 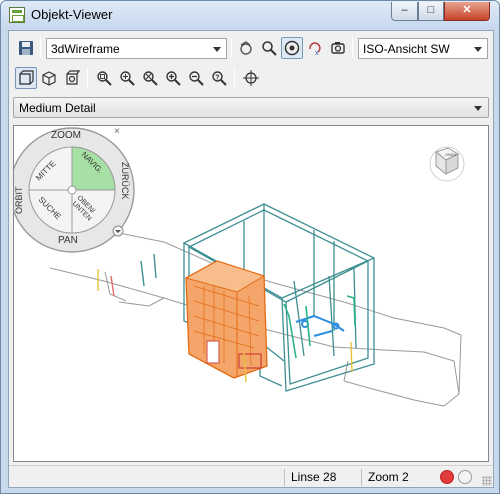 What do you see at coordinates (398, 477) in the screenshot?
I see `status-zoom: Zoom 2` at bounding box center [398, 477].